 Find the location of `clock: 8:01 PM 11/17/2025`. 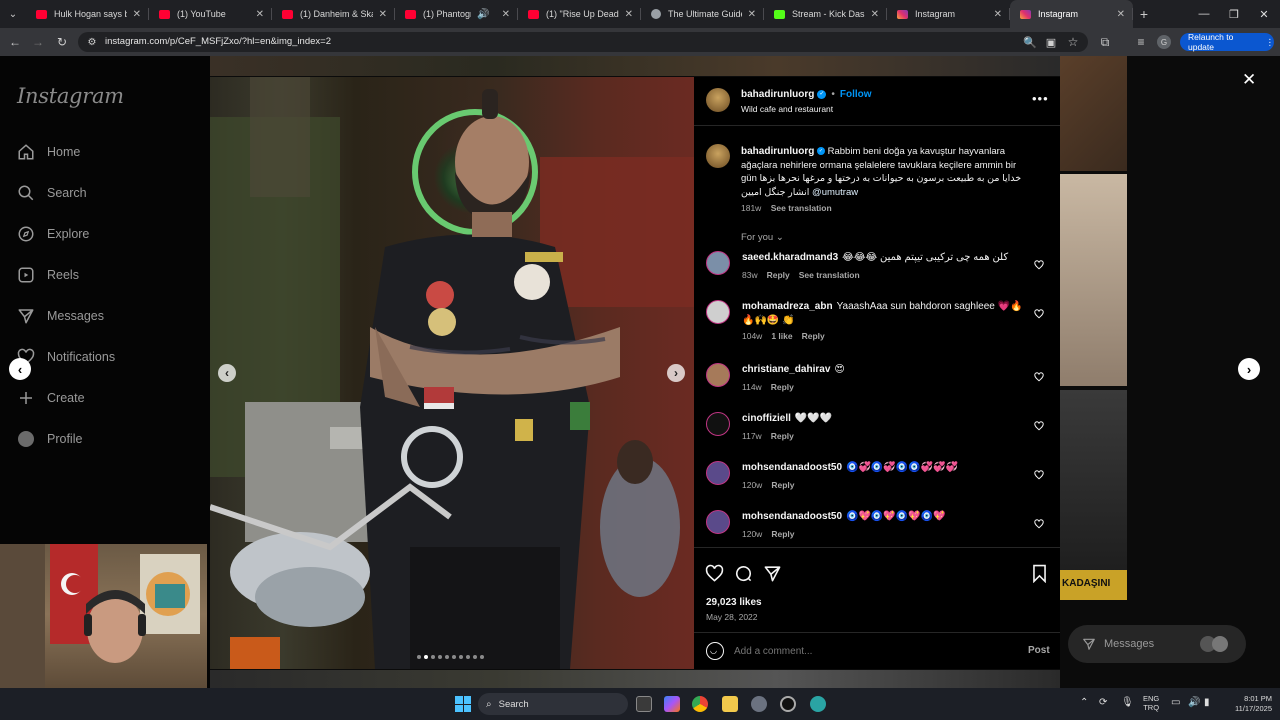

clock: 8:01 PM 11/17/2025 is located at coordinates (1247, 704).